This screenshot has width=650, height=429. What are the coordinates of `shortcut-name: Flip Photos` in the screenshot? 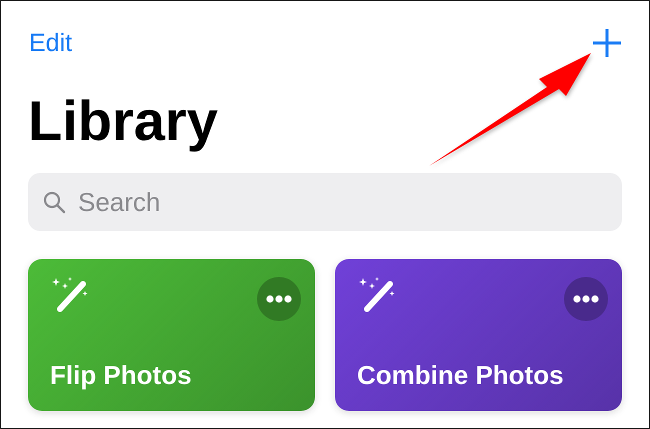 It's located at (121, 375).